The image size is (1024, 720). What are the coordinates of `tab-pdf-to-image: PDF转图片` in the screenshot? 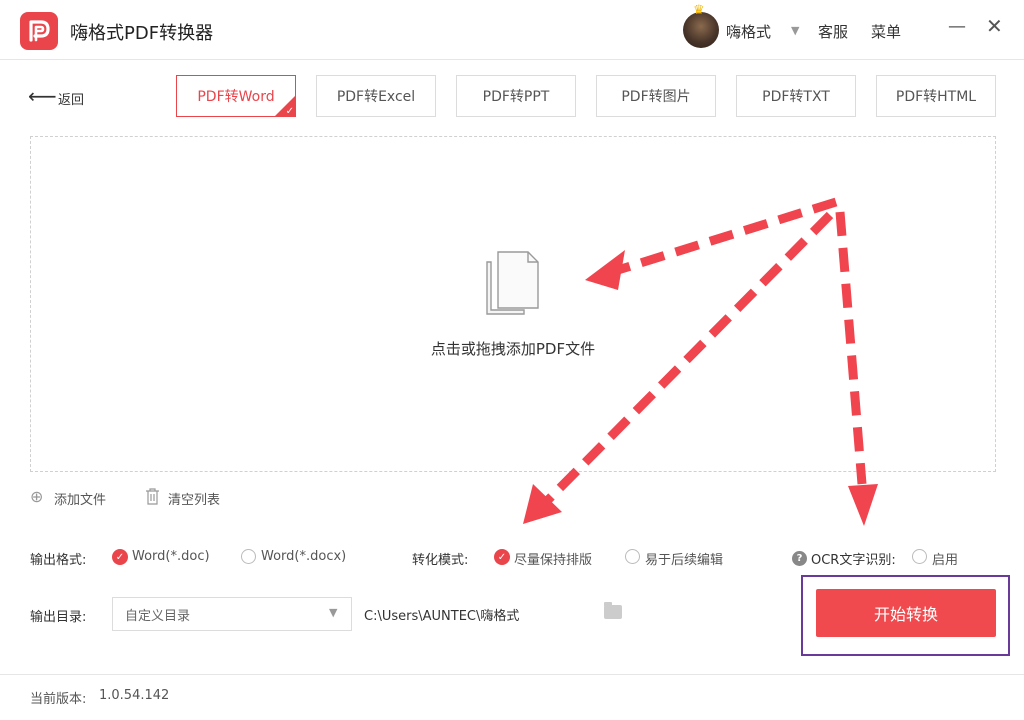 It's located at (656, 96).